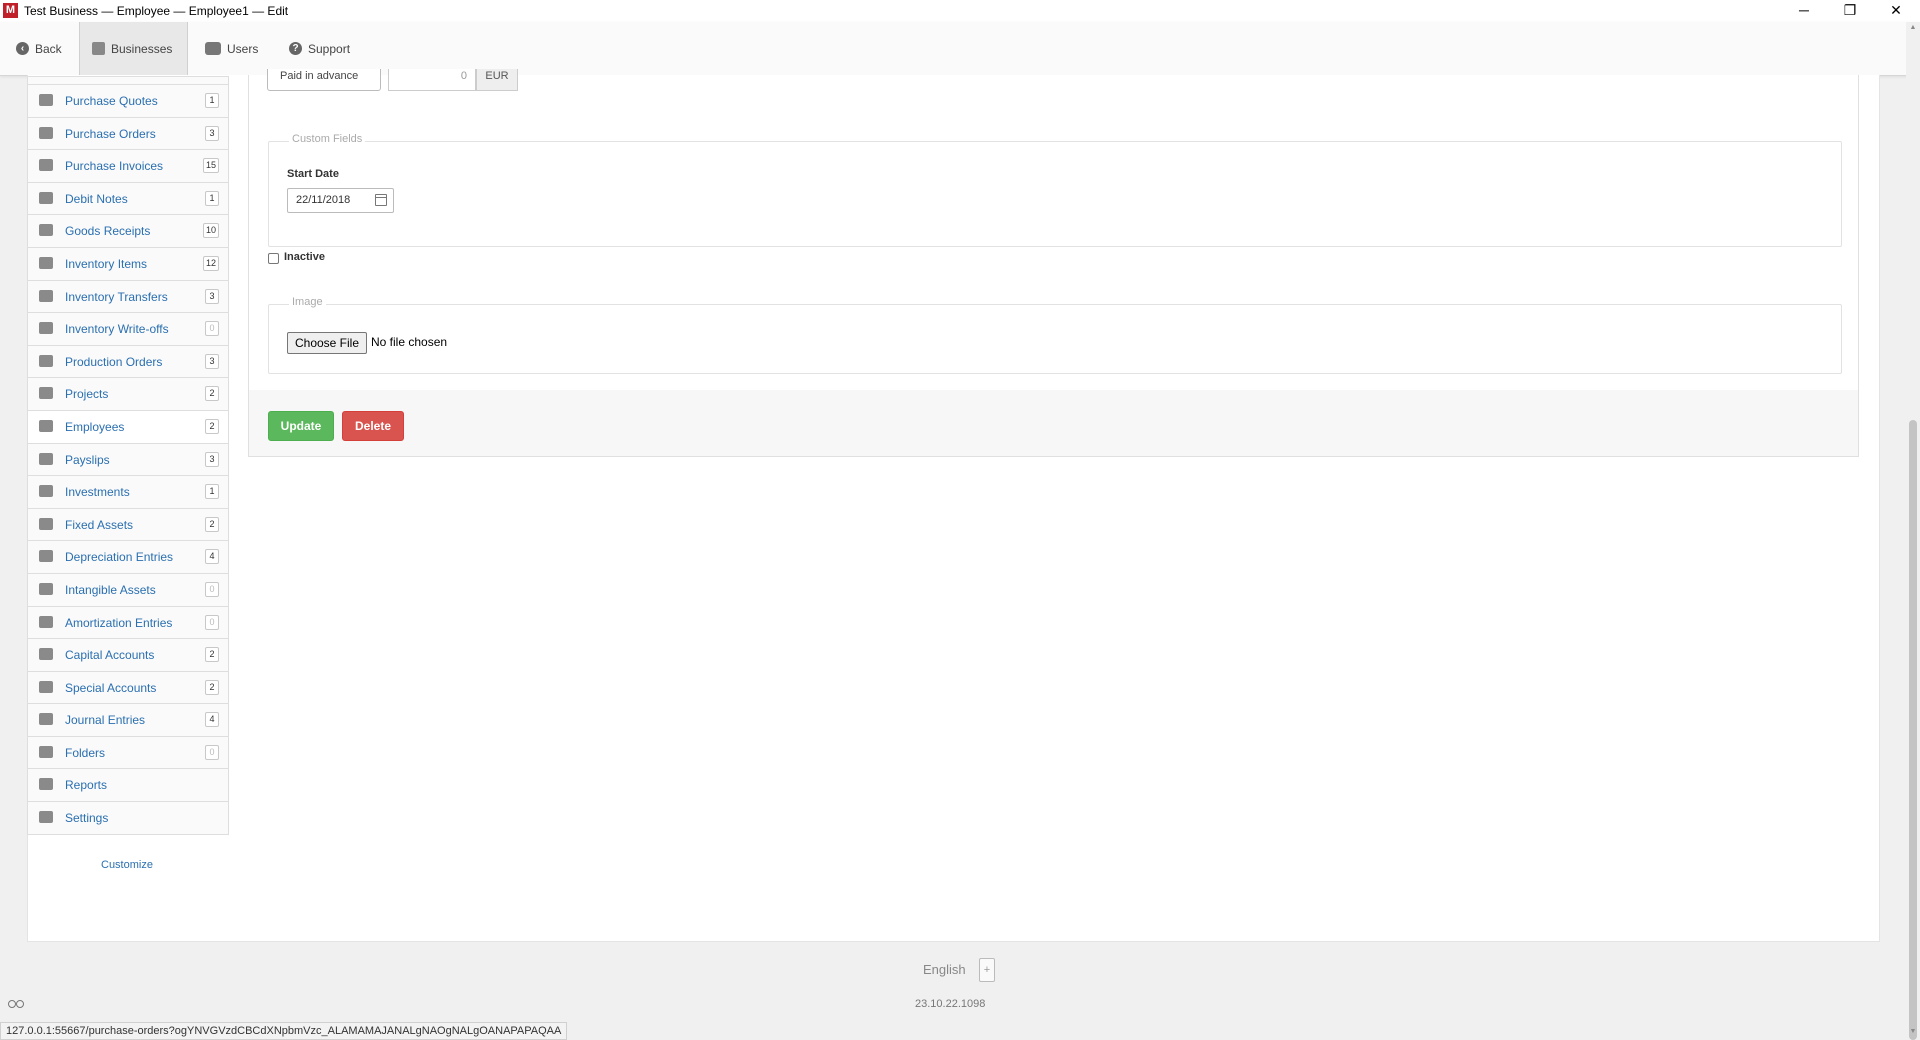 Image resolution: width=1920 pixels, height=1040 pixels. Describe the element at coordinates (128, 753) in the screenshot. I see `sidebar-item-folders: Folders 0` at that location.